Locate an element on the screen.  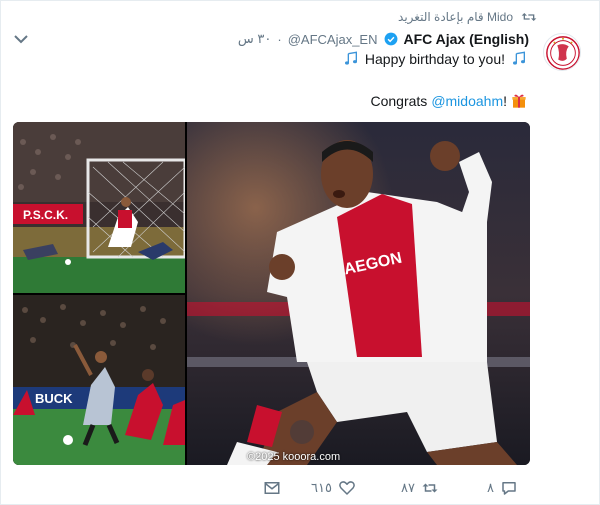
verified-badge-icon is located at coordinates (390, 39).